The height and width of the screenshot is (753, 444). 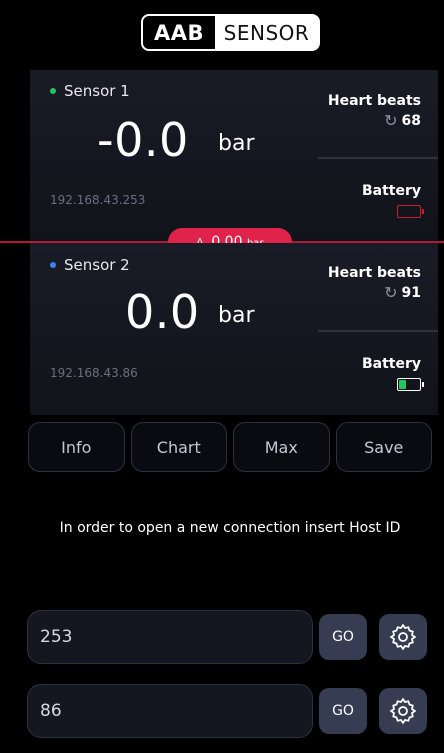 I want to click on go-button-1: GO, so click(x=343, y=637).